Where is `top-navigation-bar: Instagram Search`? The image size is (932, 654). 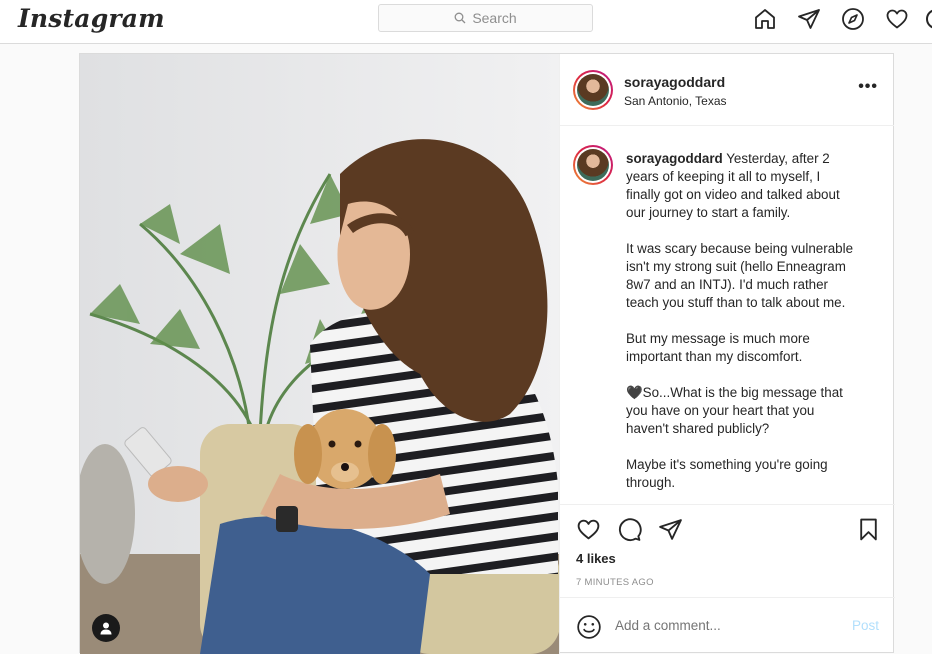 top-navigation-bar: Instagram Search is located at coordinates (466, 22).